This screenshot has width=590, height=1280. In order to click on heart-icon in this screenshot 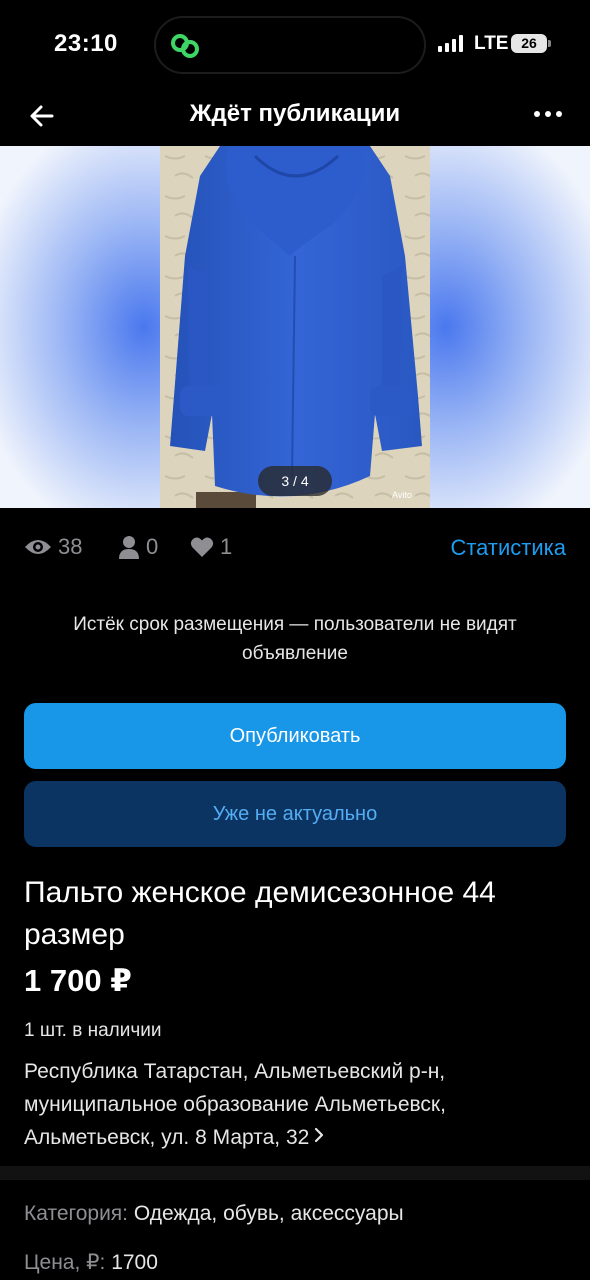, I will do `click(202, 547)`.